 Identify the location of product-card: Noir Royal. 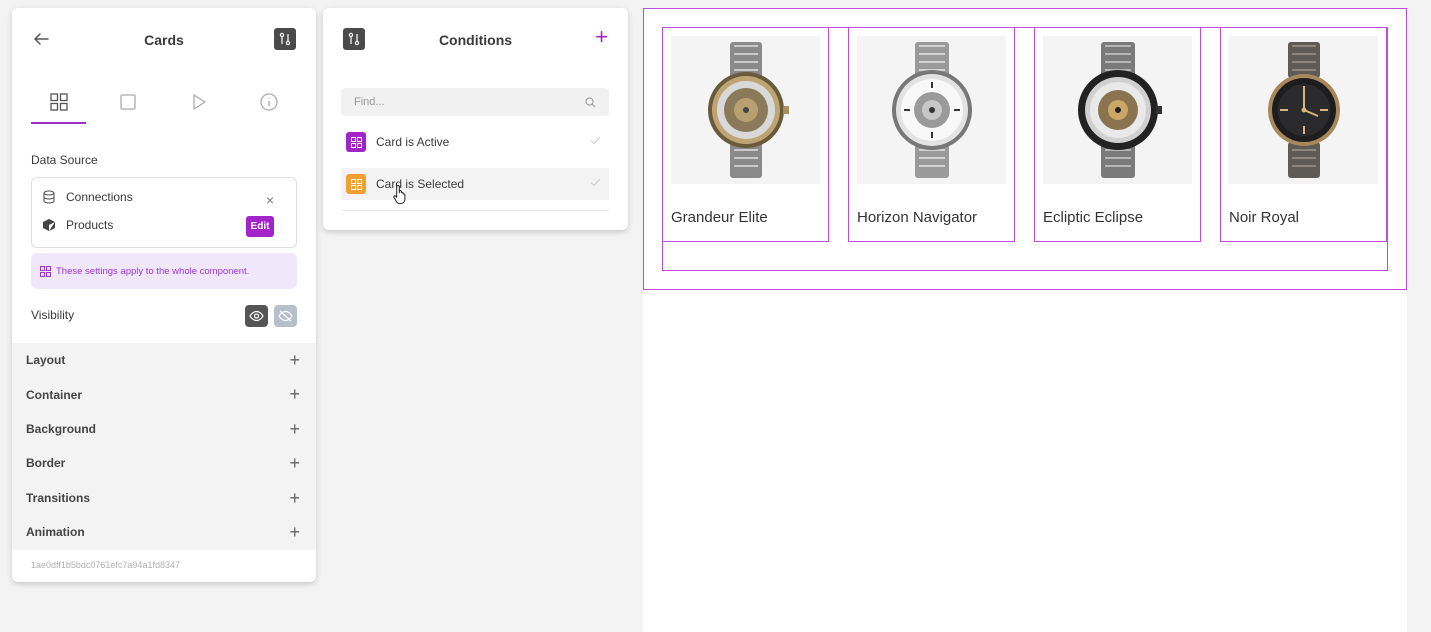
(1303, 134).